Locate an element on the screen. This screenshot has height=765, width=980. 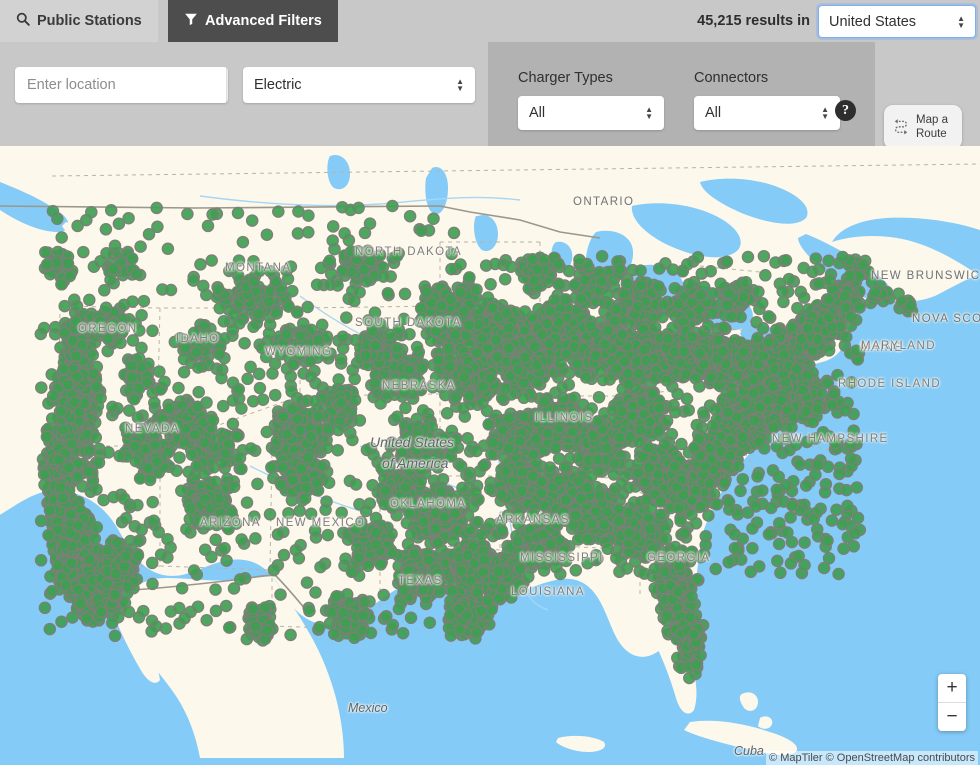
connectors-group: Connectors All ▲ ▼ is located at coordinates (767, 100).